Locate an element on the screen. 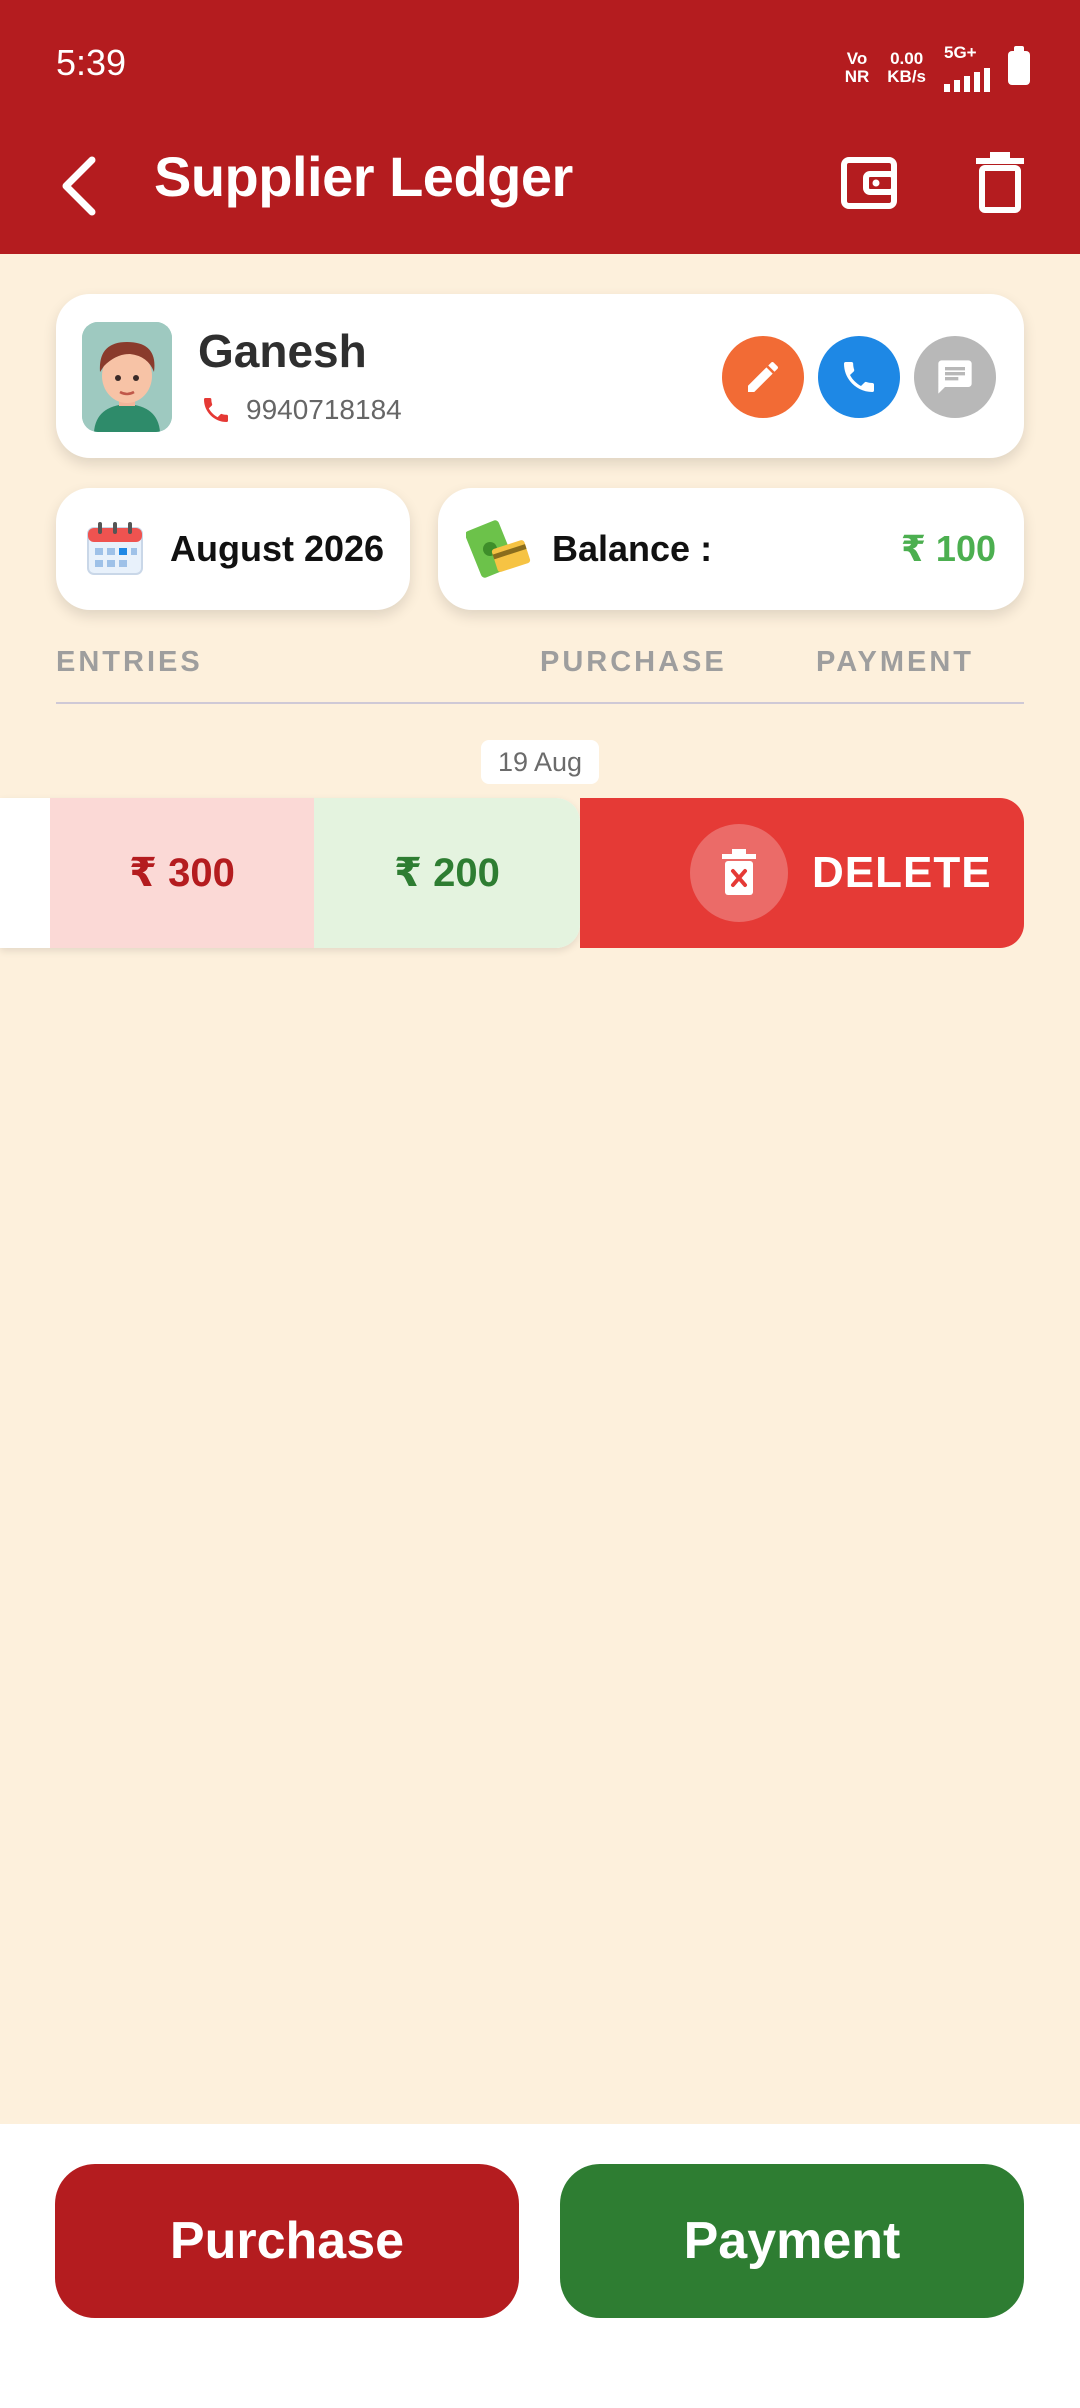 The height and width of the screenshot is (2408, 1080). ledger-entry-row: ₹ 300 ₹ 200 is located at coordinates (290, 873).